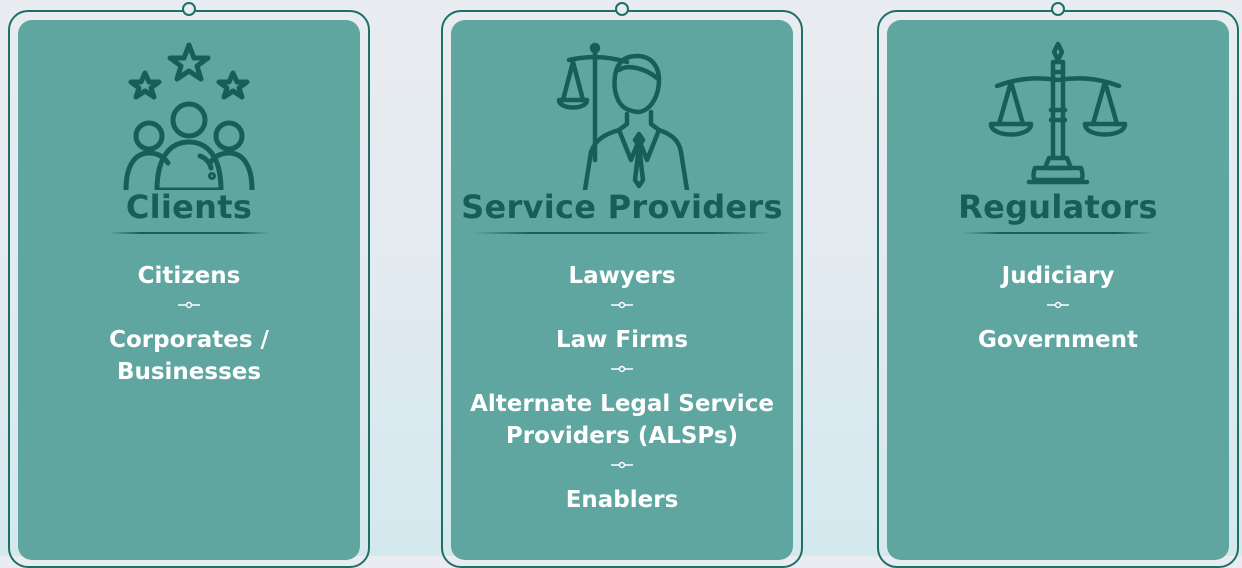  Describe the element at coordinates (623, 116) in the screenshot. I see `lawyer-scales-icon` at that location.